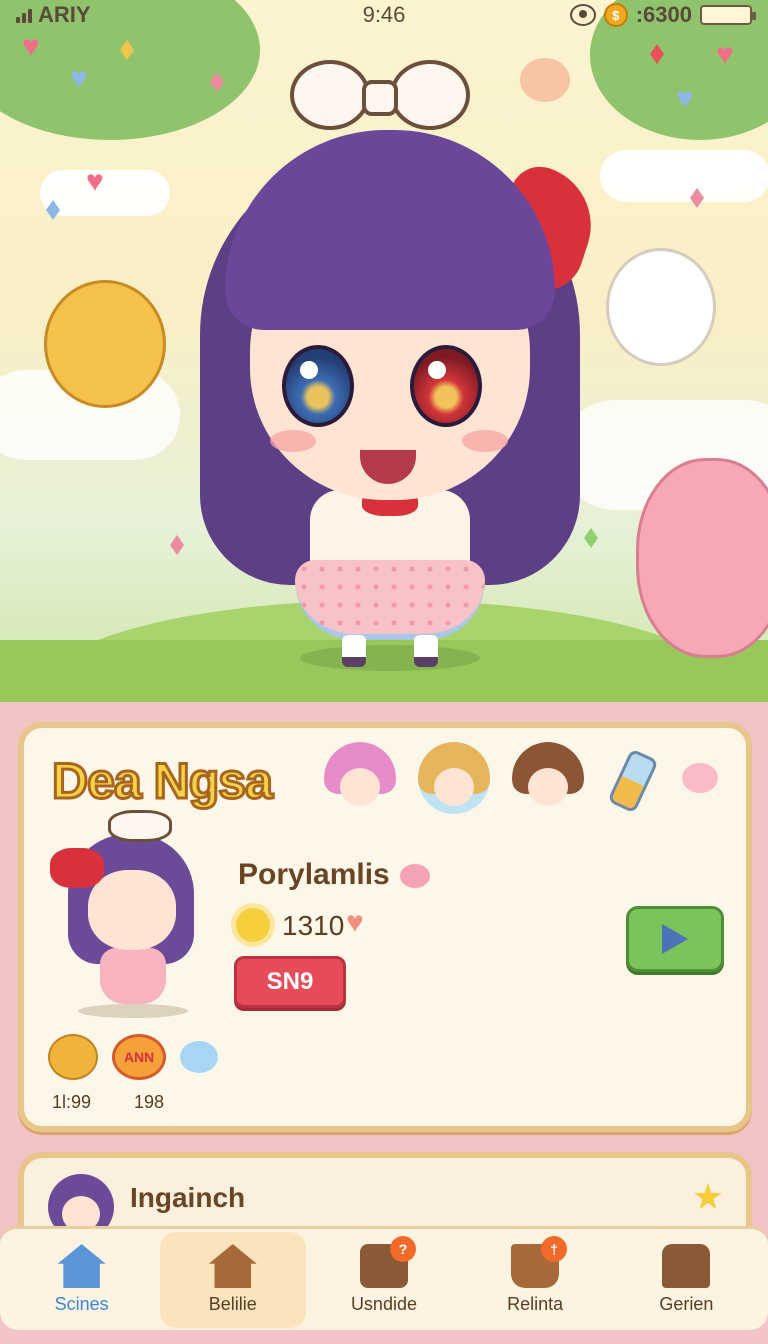  I want to click on nav-item-gerien: Gerien, so click(686, 1280).